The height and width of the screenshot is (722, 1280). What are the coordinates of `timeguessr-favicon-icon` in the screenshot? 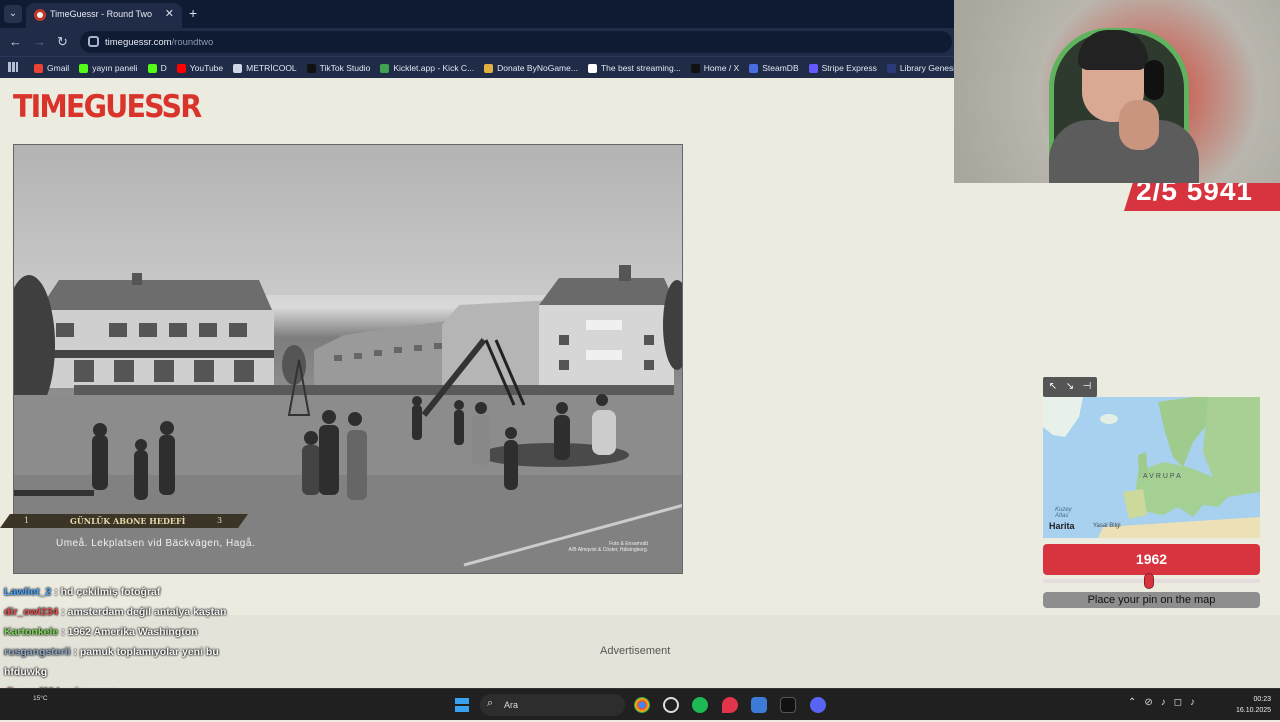 It's located at (40, 15).